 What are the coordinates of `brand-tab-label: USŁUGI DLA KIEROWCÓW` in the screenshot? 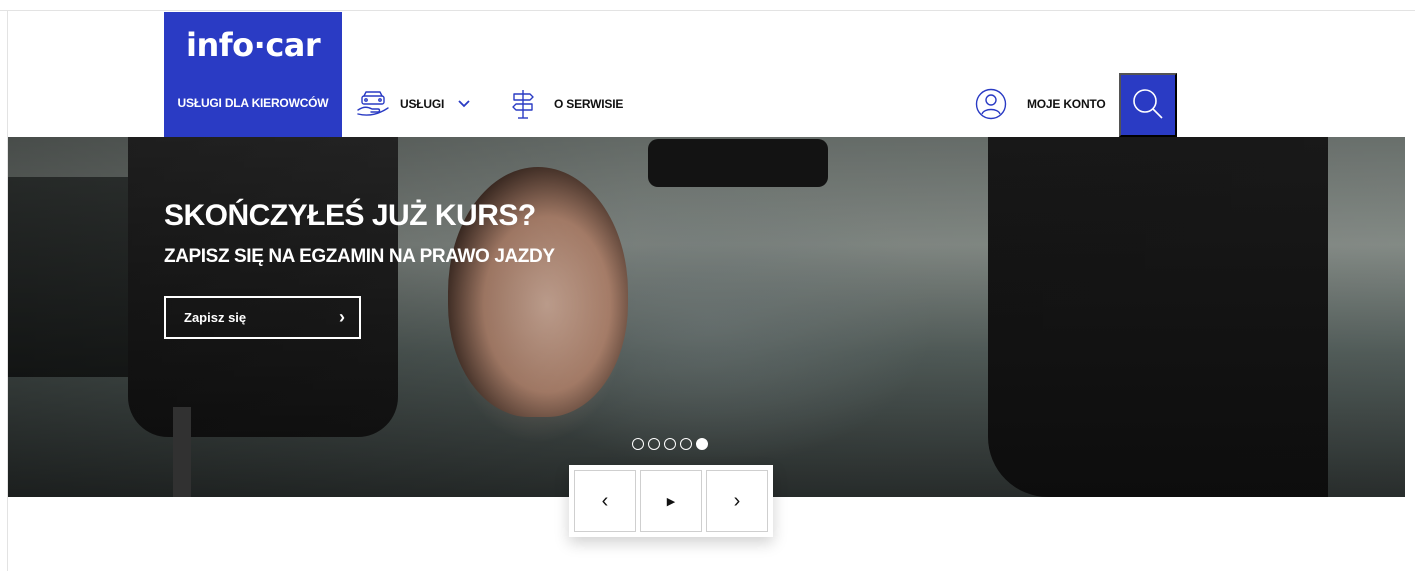 It's located at (253, 103).